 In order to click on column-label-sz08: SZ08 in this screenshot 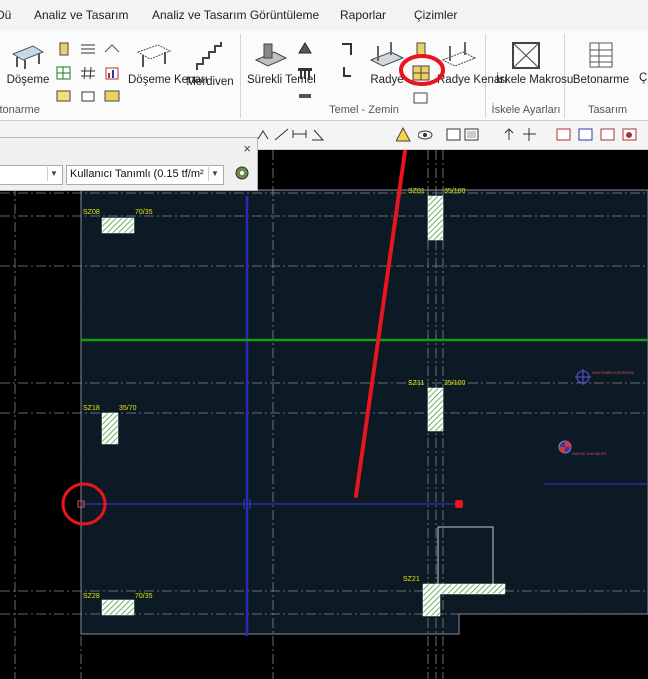, I will do `click(91, 212)`.